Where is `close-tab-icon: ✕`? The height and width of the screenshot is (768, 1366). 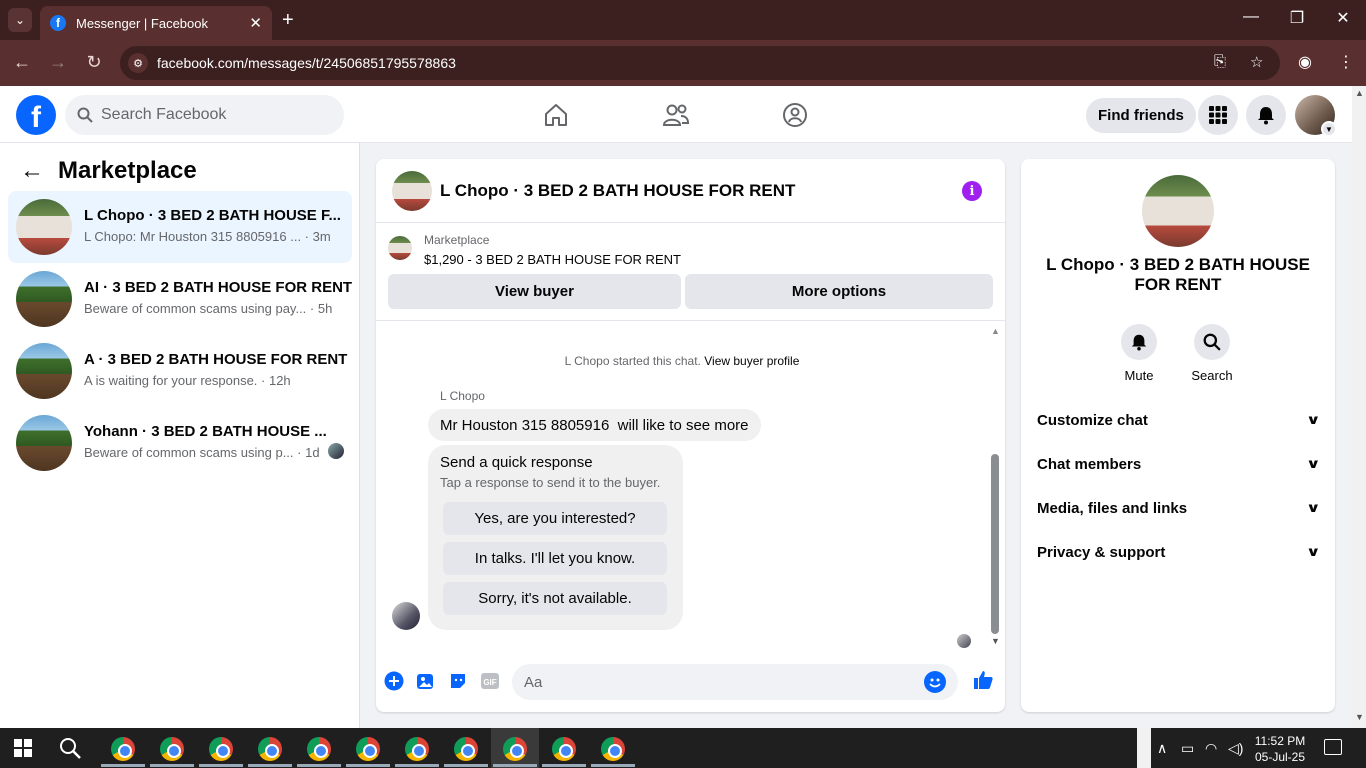 close-tab-icon: ✕ is located at coordinates (255, 23).